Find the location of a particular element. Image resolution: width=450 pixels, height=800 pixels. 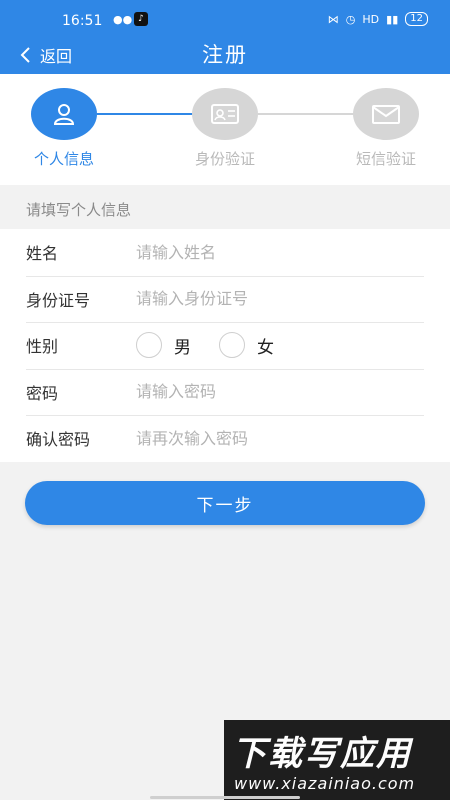

name-label: 姓名 is located at coordinates (42, 254).